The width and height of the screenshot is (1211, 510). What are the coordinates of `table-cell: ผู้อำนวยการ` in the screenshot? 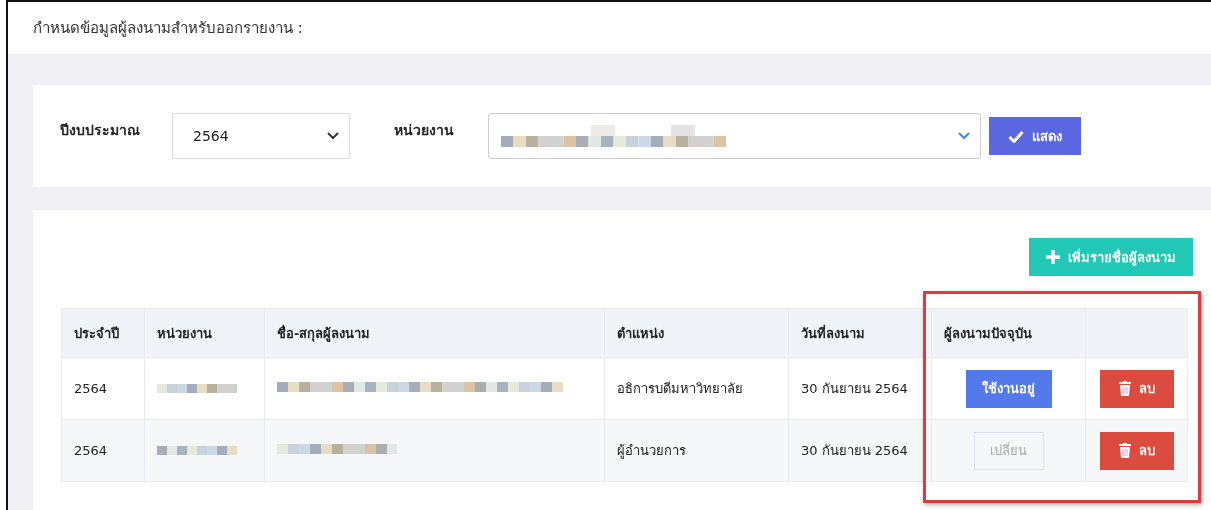 It's located at (696, 450).